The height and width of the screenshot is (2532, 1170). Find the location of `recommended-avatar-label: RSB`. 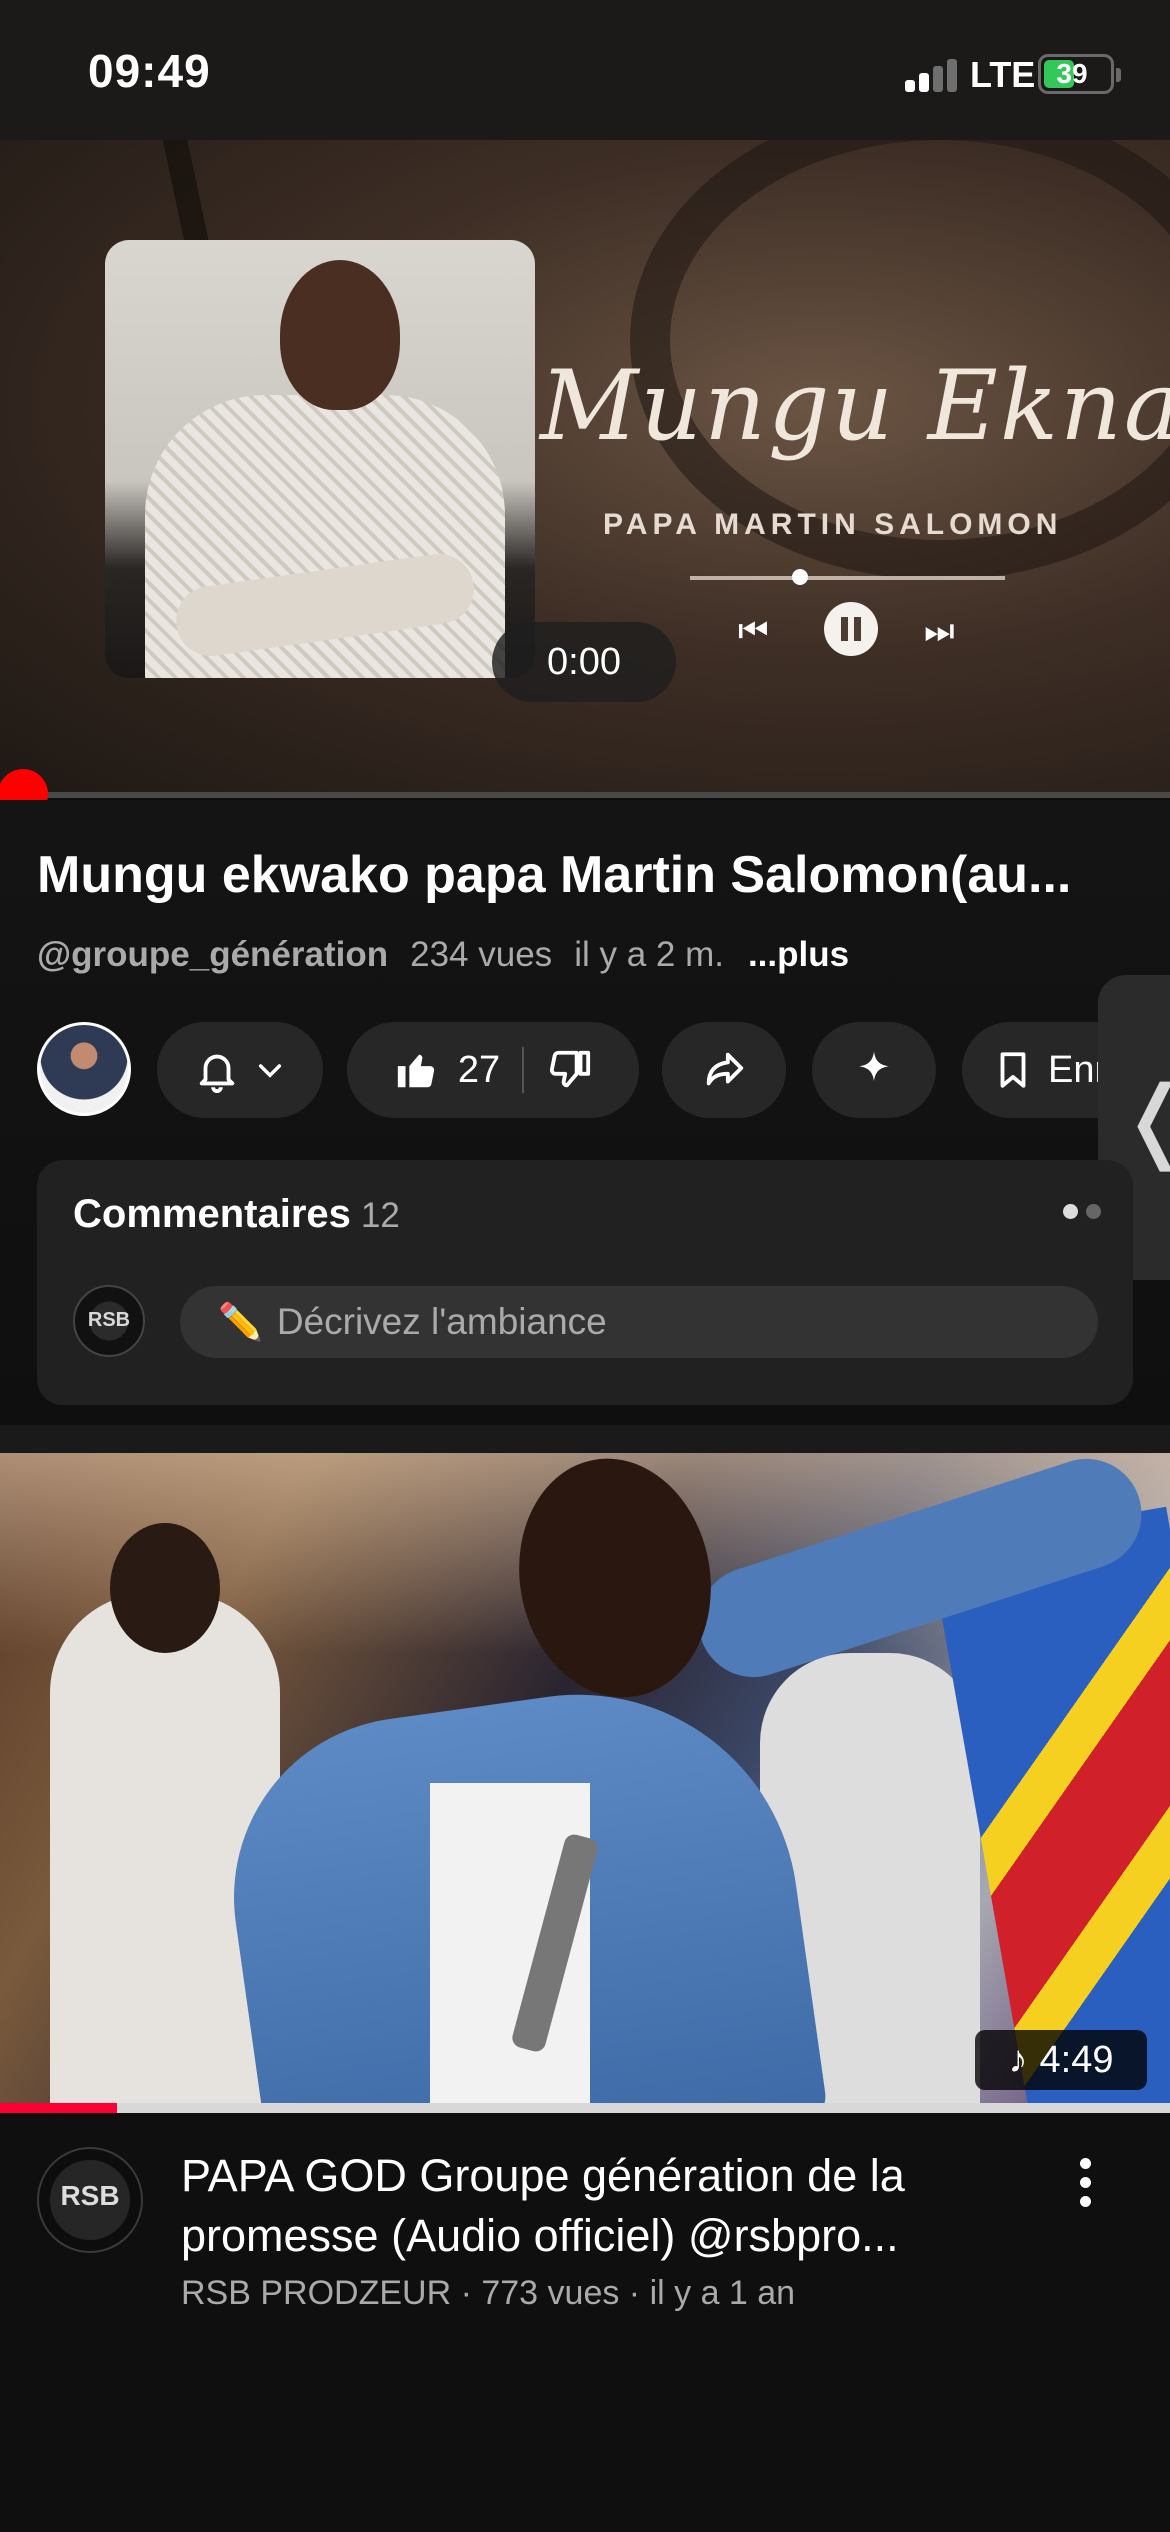

recommended-avatar-label: RSB is located at coordinates (90, 2195).